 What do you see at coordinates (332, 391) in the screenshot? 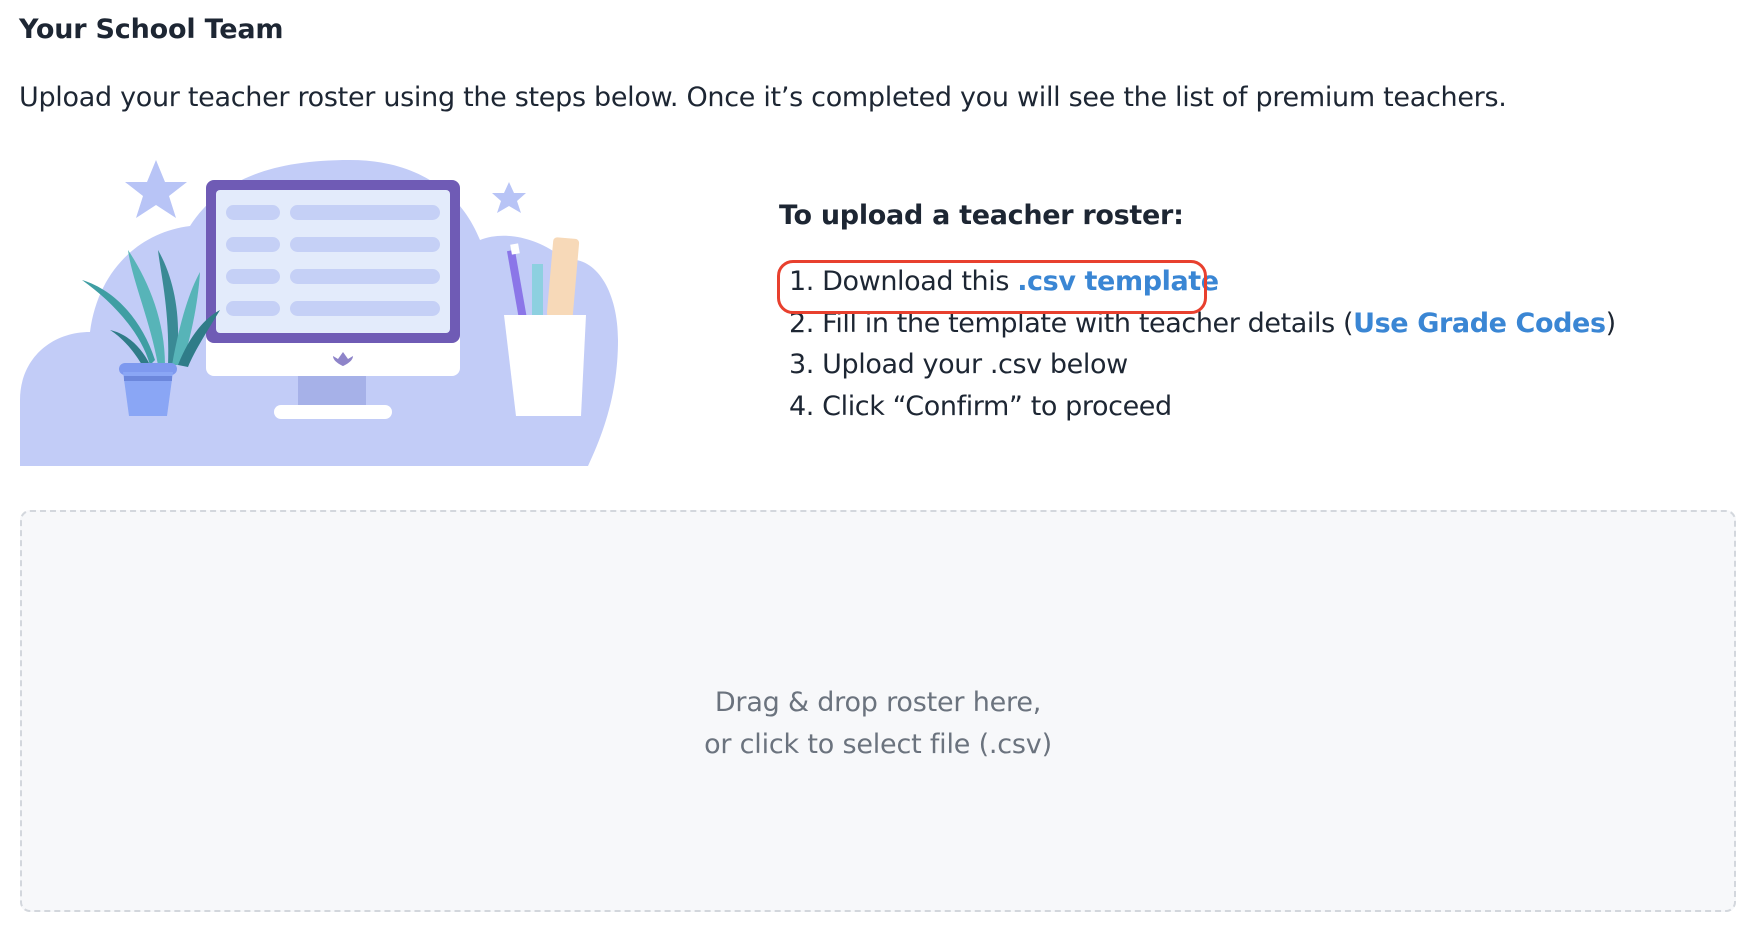
I see `monitor-stand` at bounding box center [332, 391].